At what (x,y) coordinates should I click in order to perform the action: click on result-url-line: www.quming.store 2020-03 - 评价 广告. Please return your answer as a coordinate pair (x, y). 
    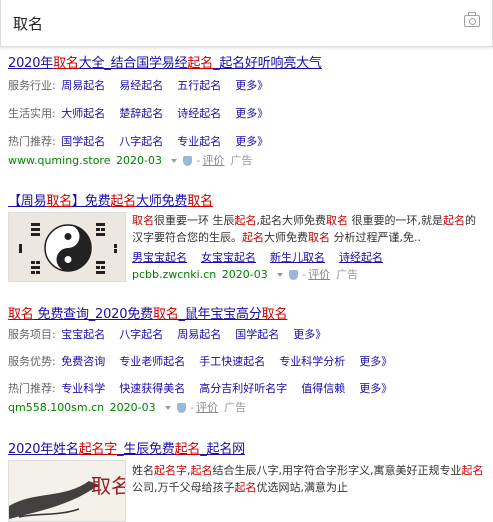
    Looking at the image, I should click on (130, 160).